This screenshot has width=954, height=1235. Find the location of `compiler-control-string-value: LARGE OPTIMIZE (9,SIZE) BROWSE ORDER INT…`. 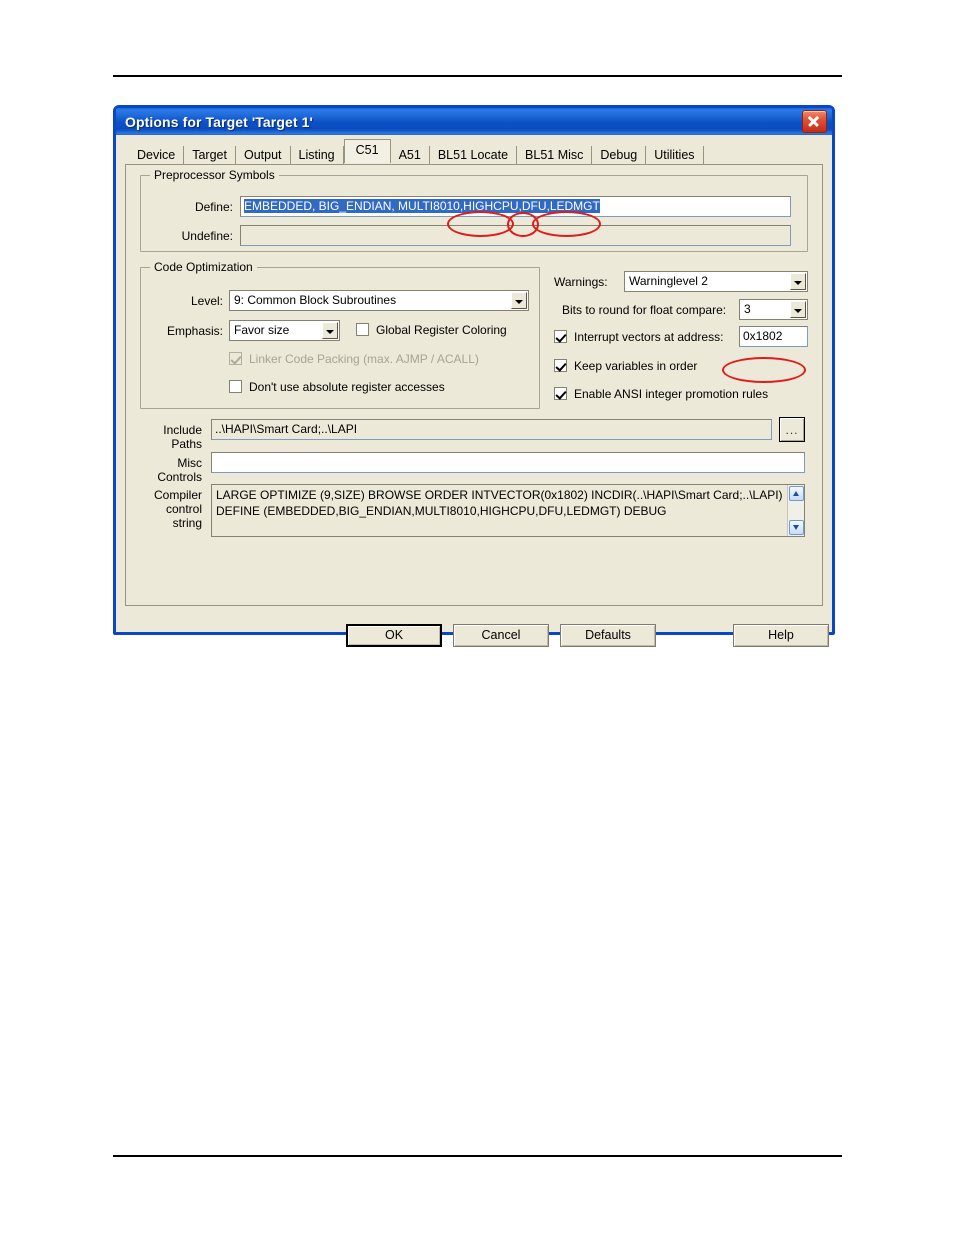

compiler-control-string-value: LARGE OPTIMIZE (9,SIZE) BROWSE ORDER INT… is located at coordinates (499, 503).